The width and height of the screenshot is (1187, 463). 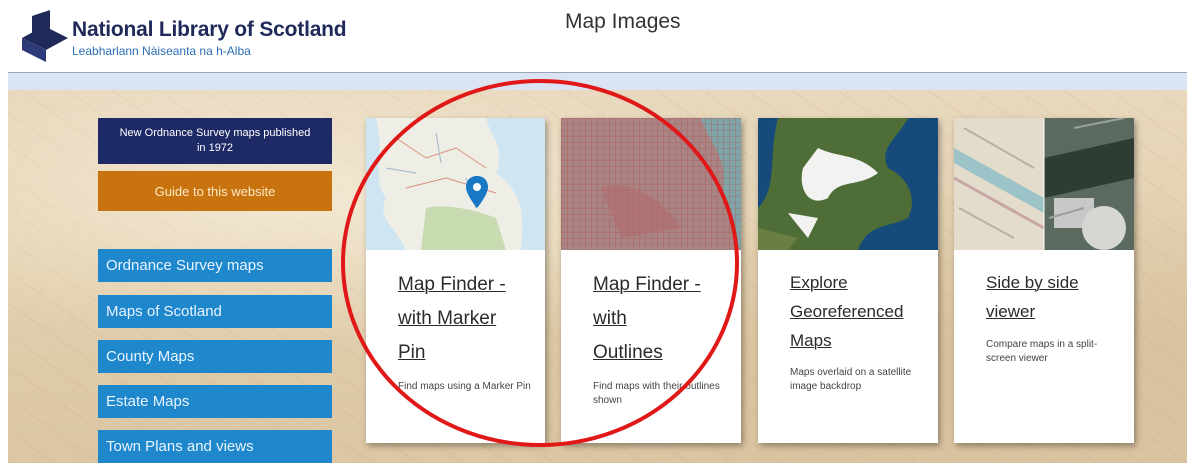 I want to click on card-title: Map Finder - with Outlines, so click(x=663, y=319).